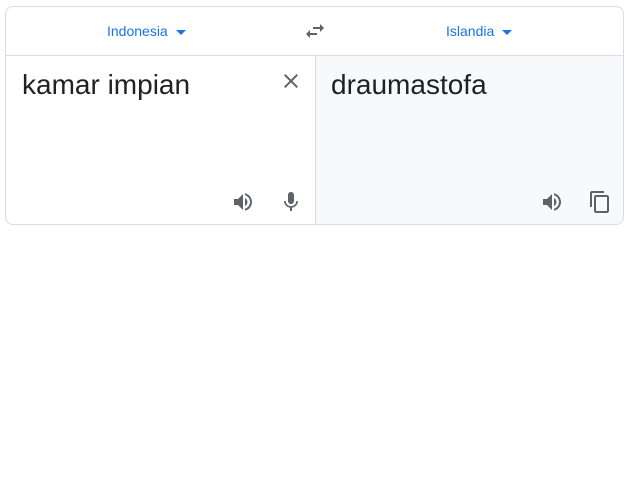  What do you see at coordinates (470, 31) in the screenshot?
I see `target-language-label: Islandia` at bounding box center [470, 31].